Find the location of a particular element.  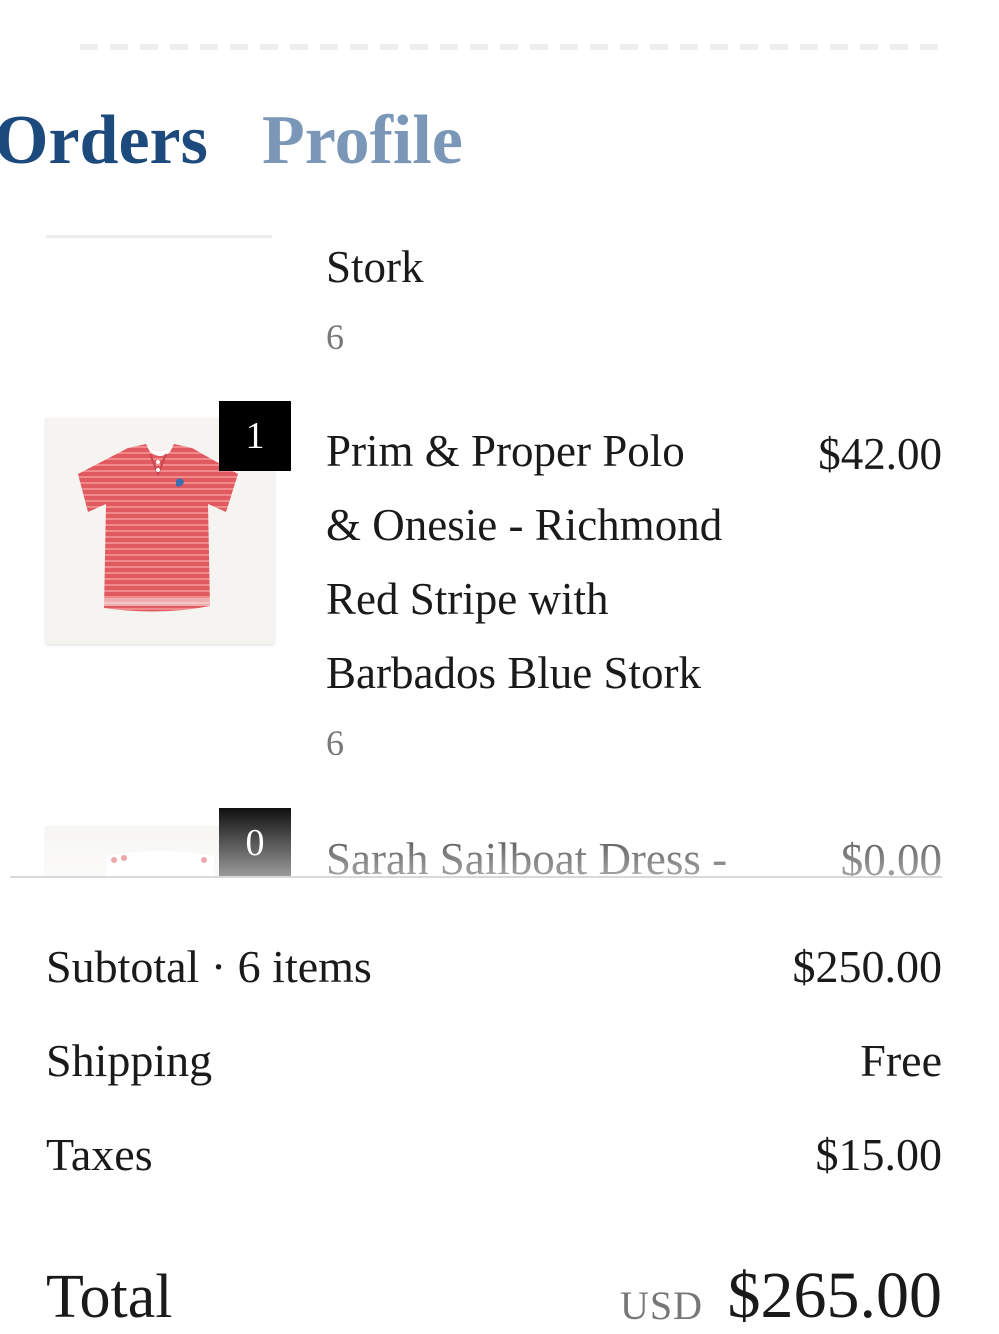

tab-profile: Profile is located at coordinates (362, 141).